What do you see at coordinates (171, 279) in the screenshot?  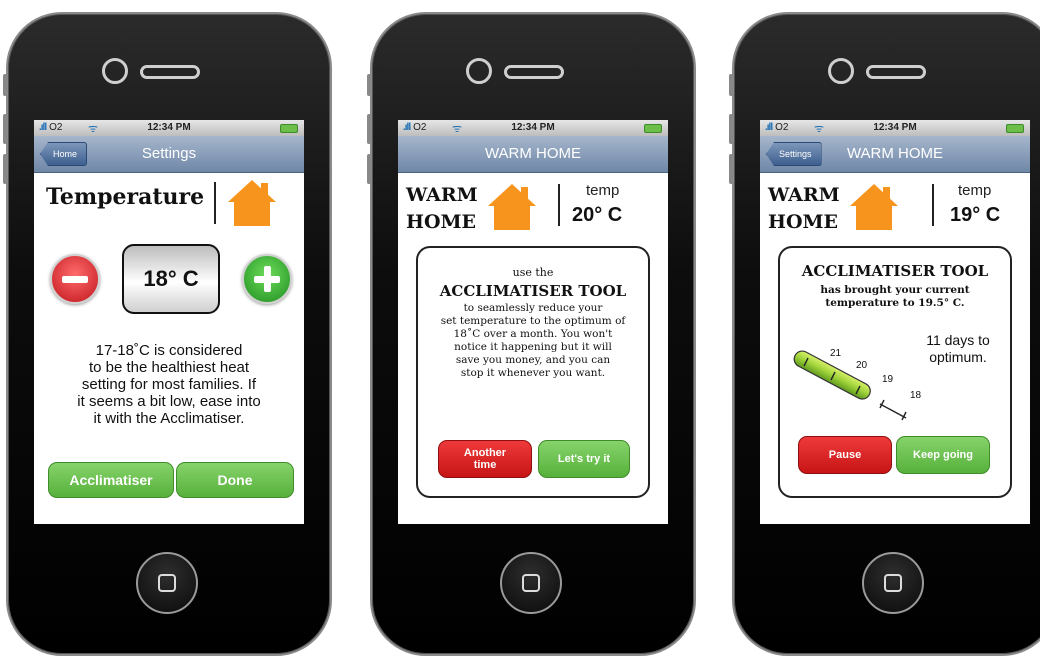 I see `temperature-display: 18° C` at bounding box center [171, 279].